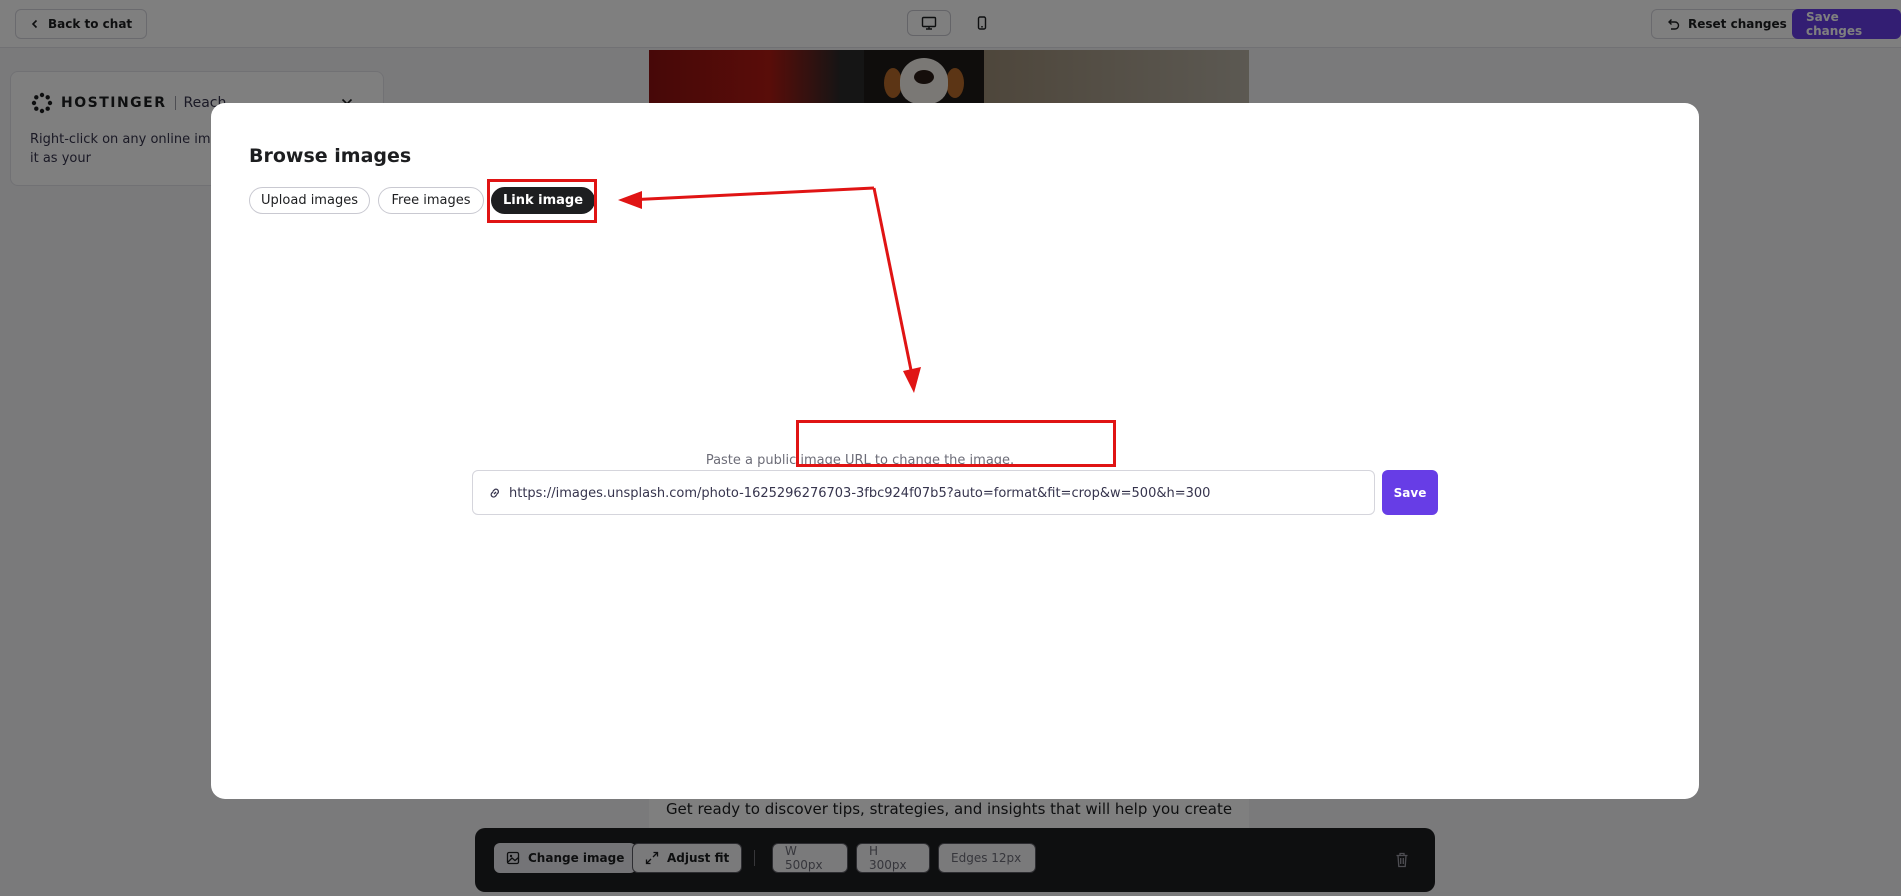  Describe the element at coordinates (912, 380) in the screenshot. I see `annotation-arrowhead-down` at that location.